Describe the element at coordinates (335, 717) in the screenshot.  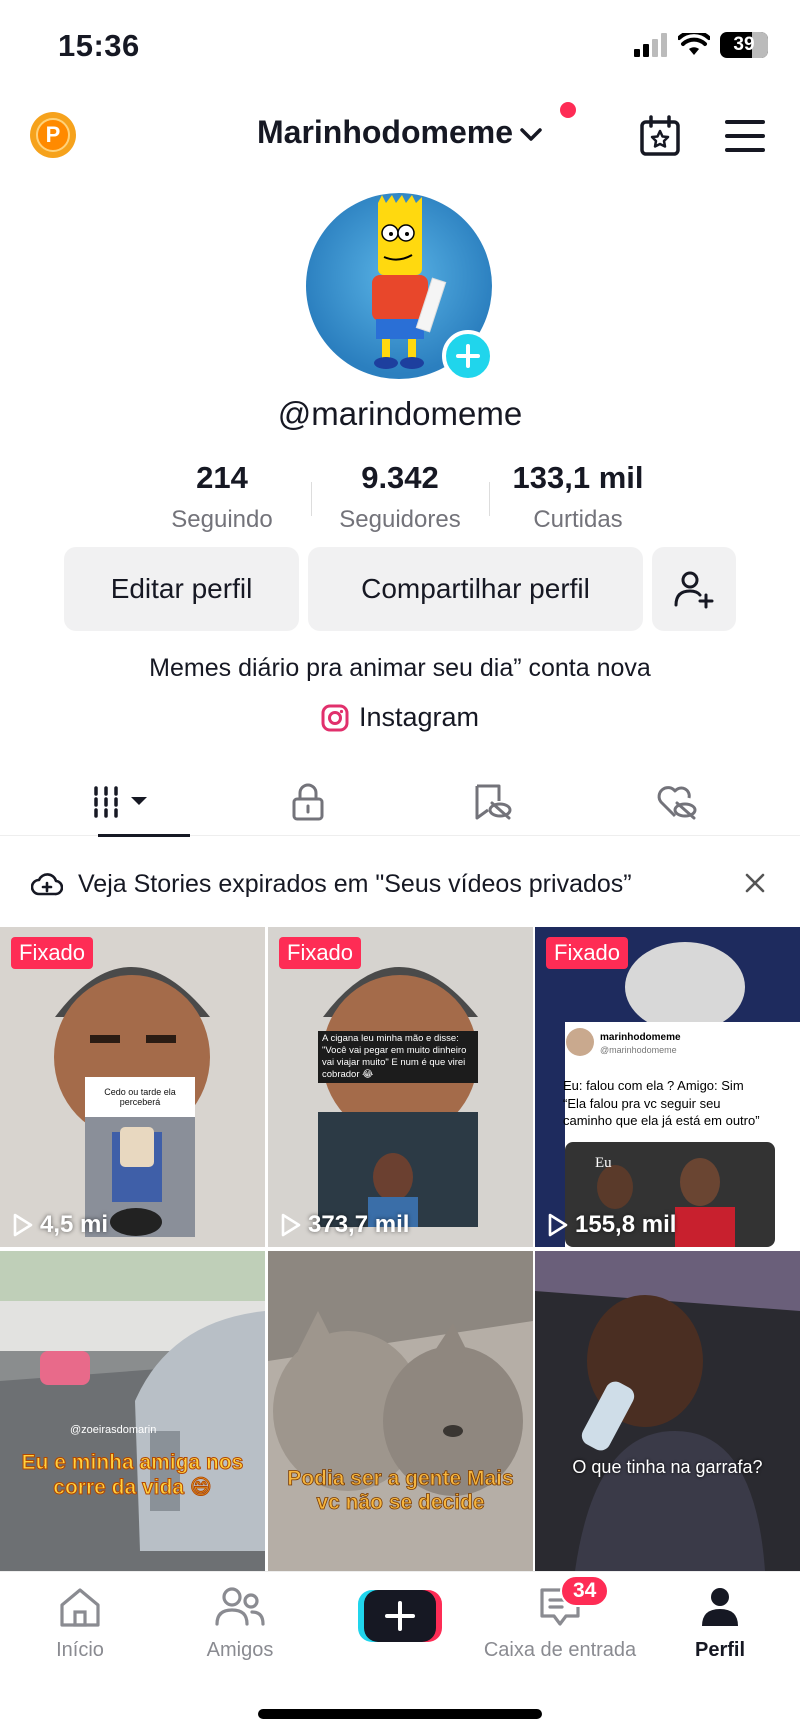
I see `instagram-icon` at that location.